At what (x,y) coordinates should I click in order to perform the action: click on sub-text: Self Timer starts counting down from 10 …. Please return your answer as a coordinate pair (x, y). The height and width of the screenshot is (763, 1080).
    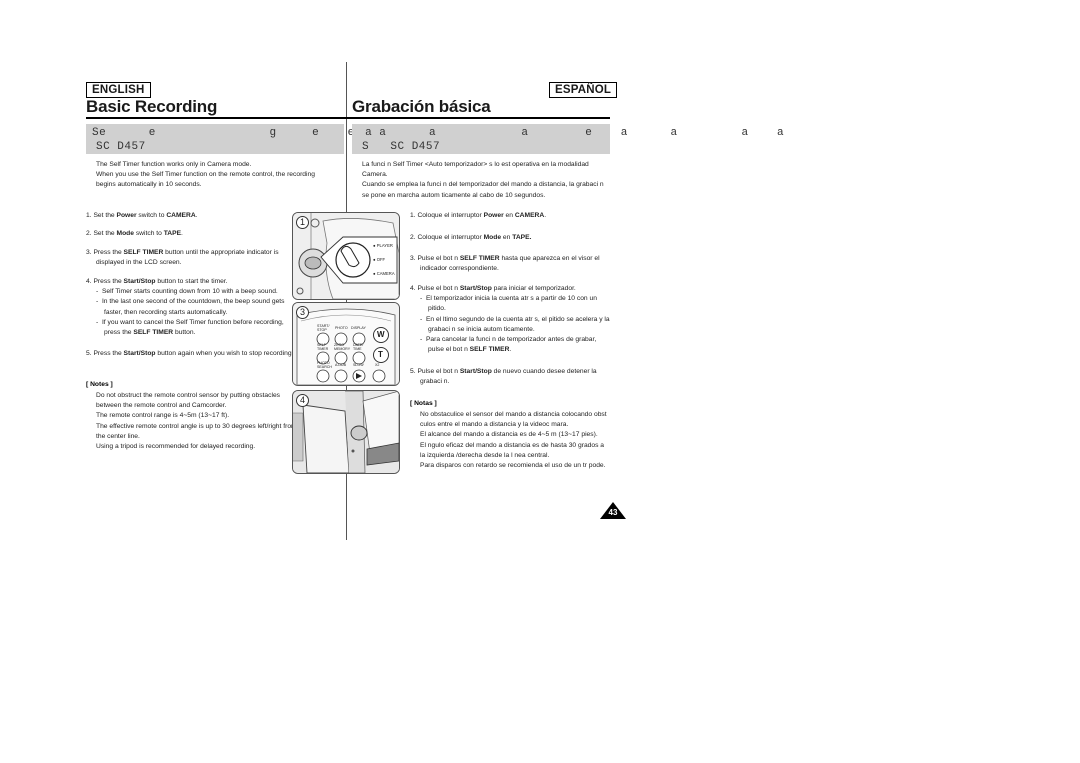
    Looking at the image, I should click on (189, 292).